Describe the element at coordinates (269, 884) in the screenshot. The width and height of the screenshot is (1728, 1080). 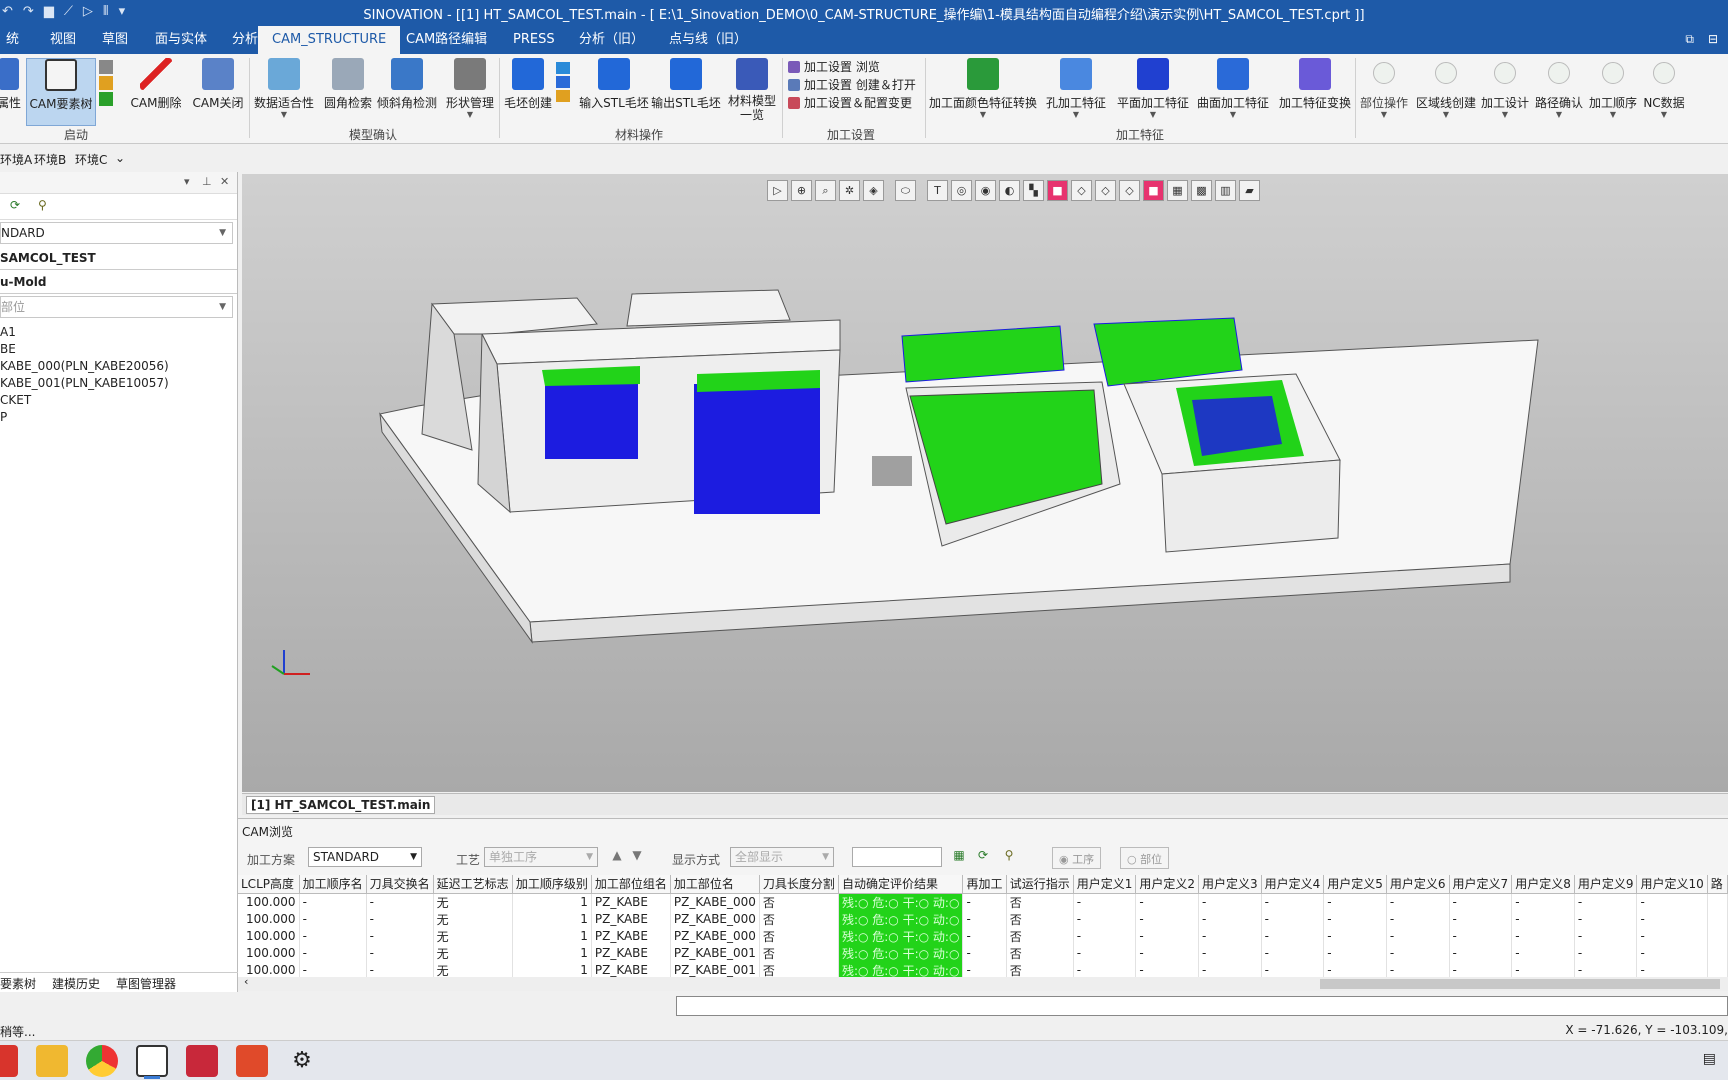
I see `column-header: LCLP高度` at that location.